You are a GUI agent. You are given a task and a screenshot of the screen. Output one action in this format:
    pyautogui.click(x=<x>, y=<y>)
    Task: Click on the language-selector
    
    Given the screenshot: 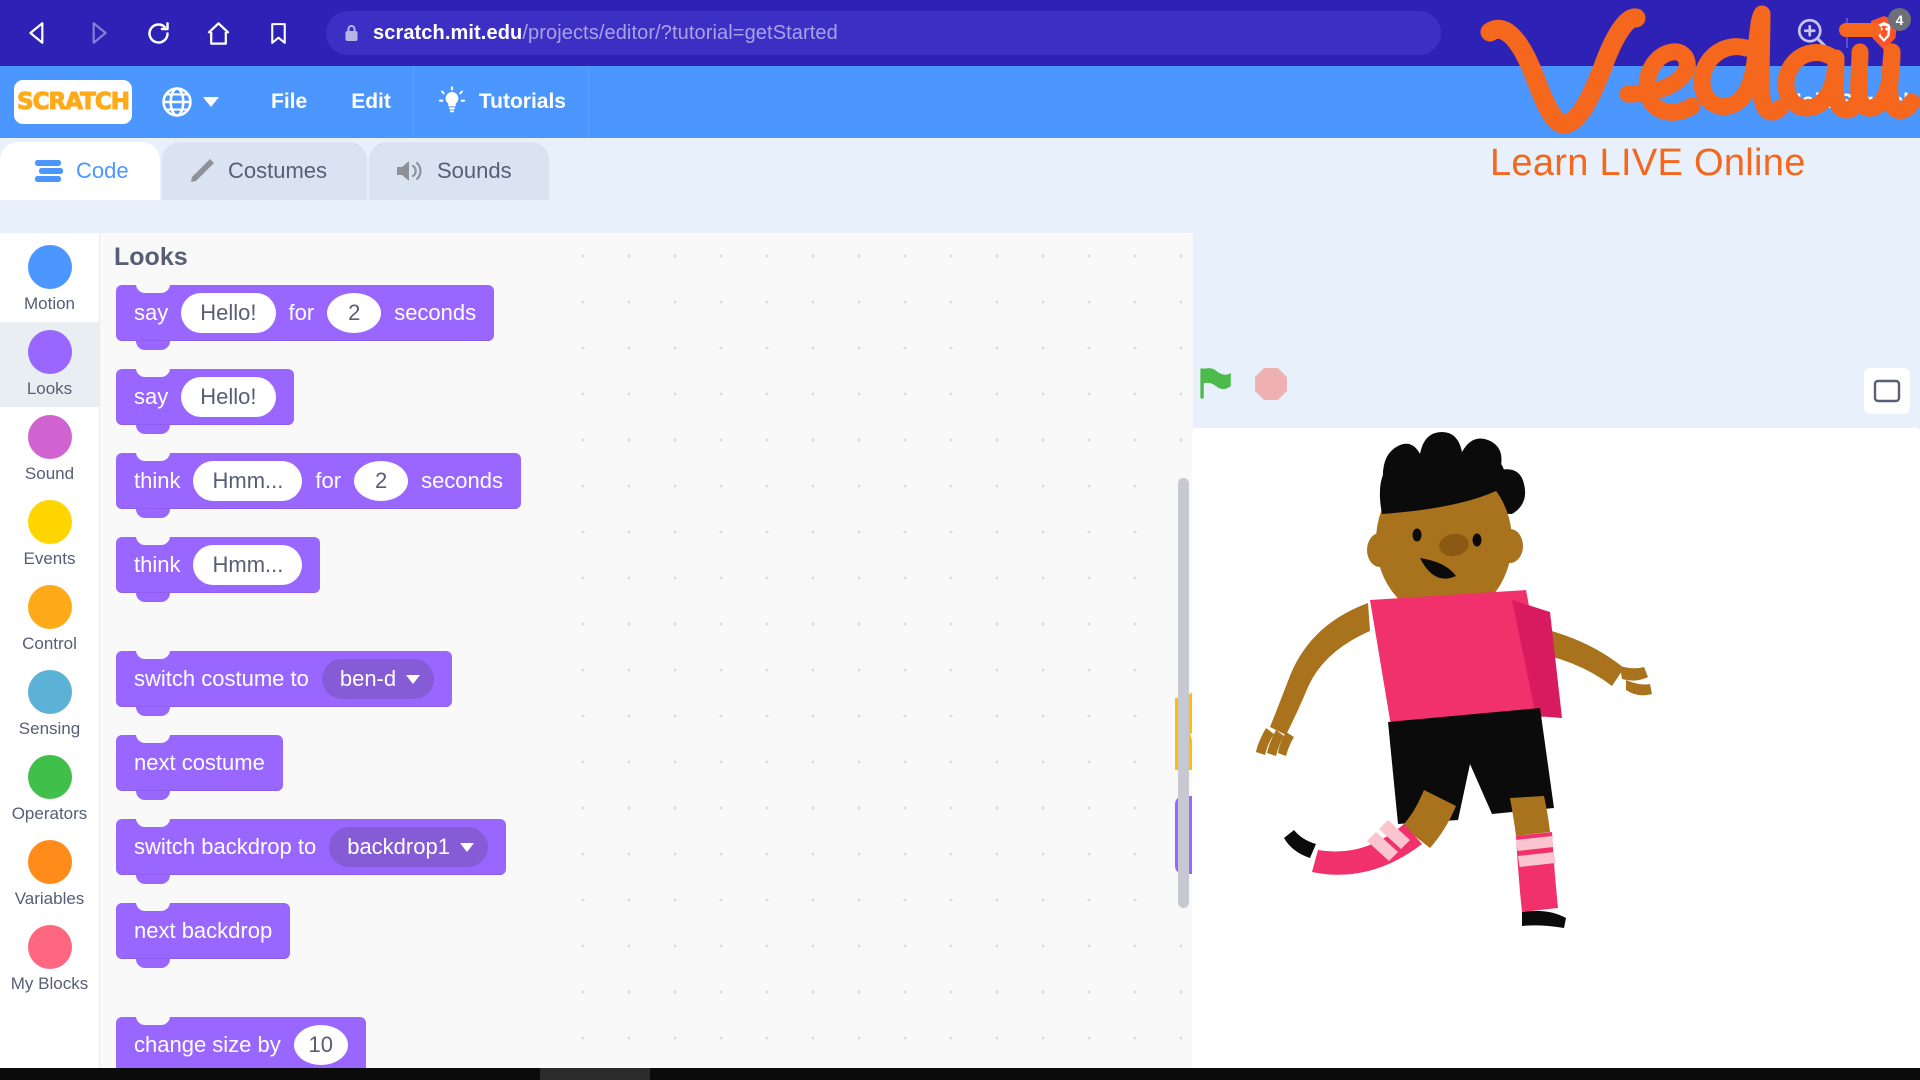 What is the action you would take?
    pyautogui.click(x=189, y=102)
    